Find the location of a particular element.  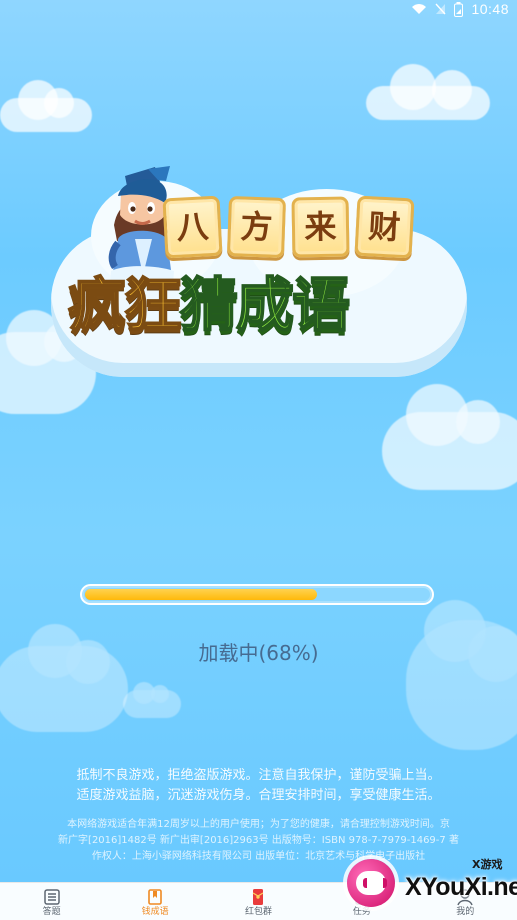

notice-line: 抵制不良游戏，拒绝盗版游戏。注意自我保护，谨防受骗上当。 is located at coordinates (258, 775).